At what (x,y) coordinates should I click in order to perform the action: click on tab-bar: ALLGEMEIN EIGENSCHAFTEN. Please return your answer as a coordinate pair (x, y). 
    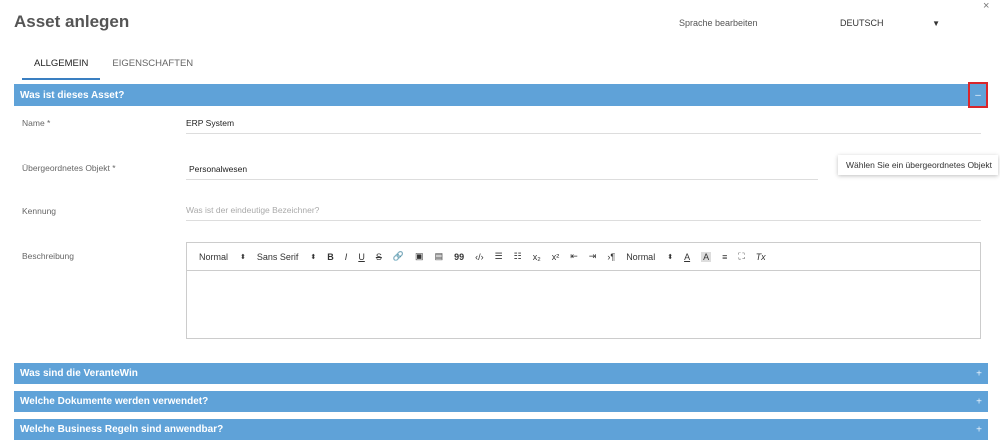
    Looking at the image, I should click on (113, 67).